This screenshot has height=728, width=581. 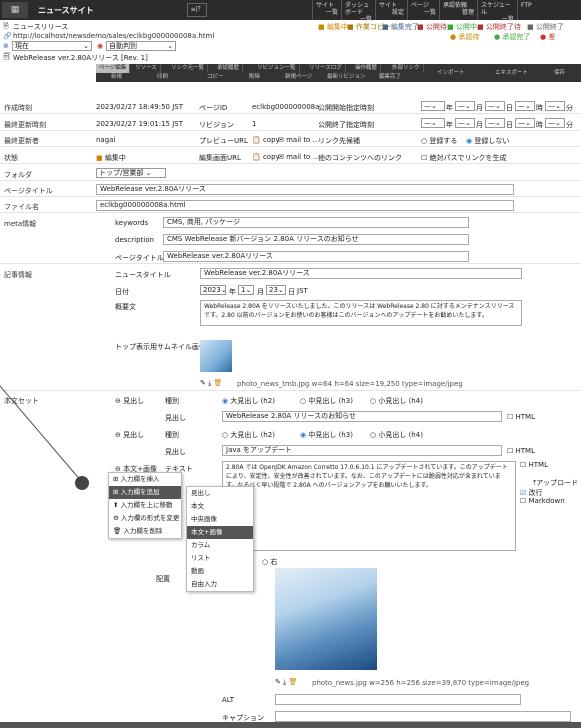 I want to click on thumb-actions: ✎ ⤓ 🗑, so click(x=211, y=383).